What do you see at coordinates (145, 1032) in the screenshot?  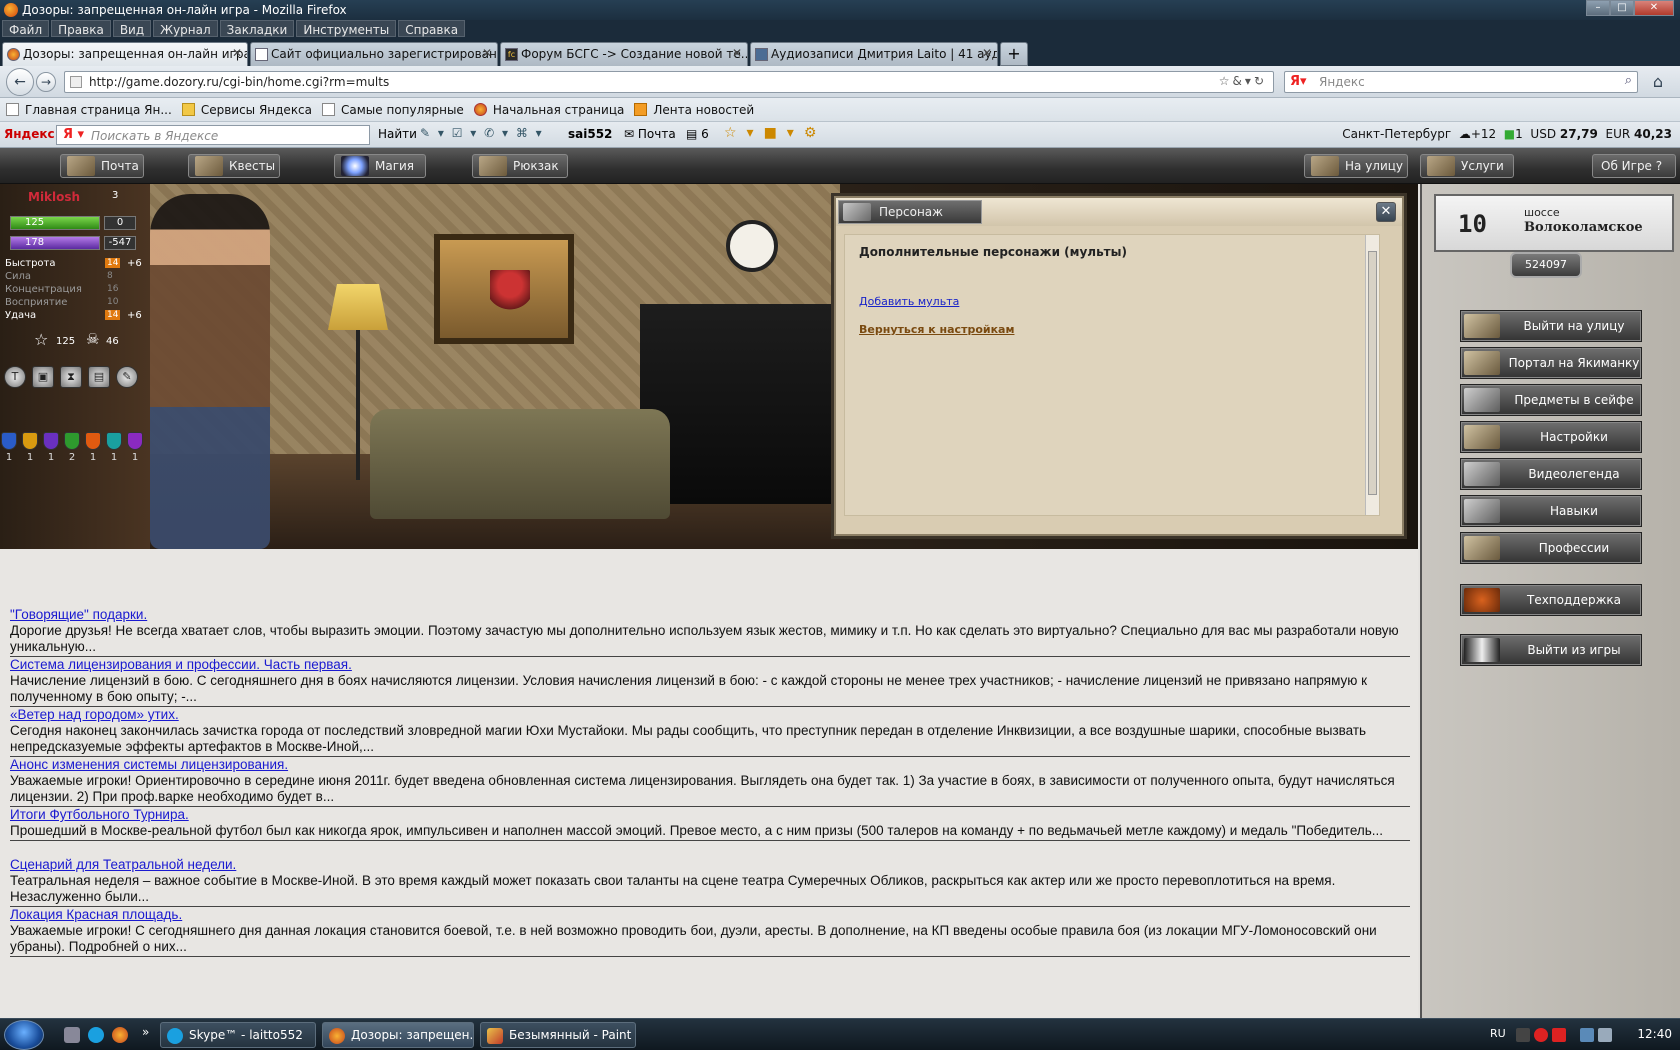 I see `quicklaunch-more-icon: »` at bounding box center [145, 1032].